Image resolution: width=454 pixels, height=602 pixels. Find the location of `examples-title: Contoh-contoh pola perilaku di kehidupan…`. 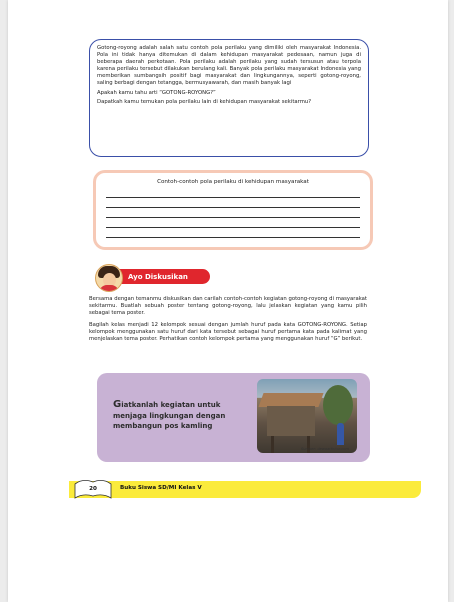

examples-title: Contoh-contoh pola perilaku di kehidupan… is located at coordinates (233, 182).